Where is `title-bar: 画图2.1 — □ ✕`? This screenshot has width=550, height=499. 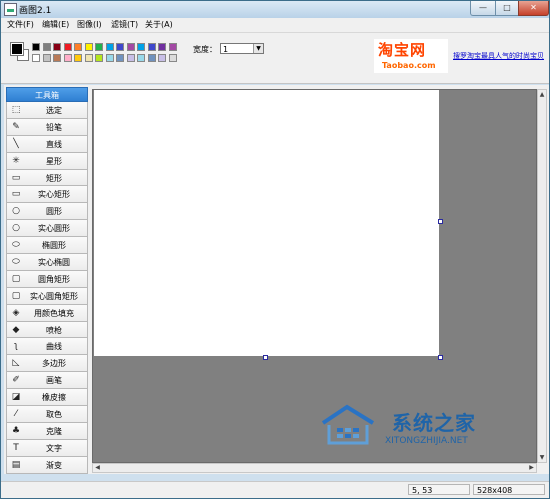 title-bar: 画图2.1 — □ ✕ is located at coordinates (275, 9).